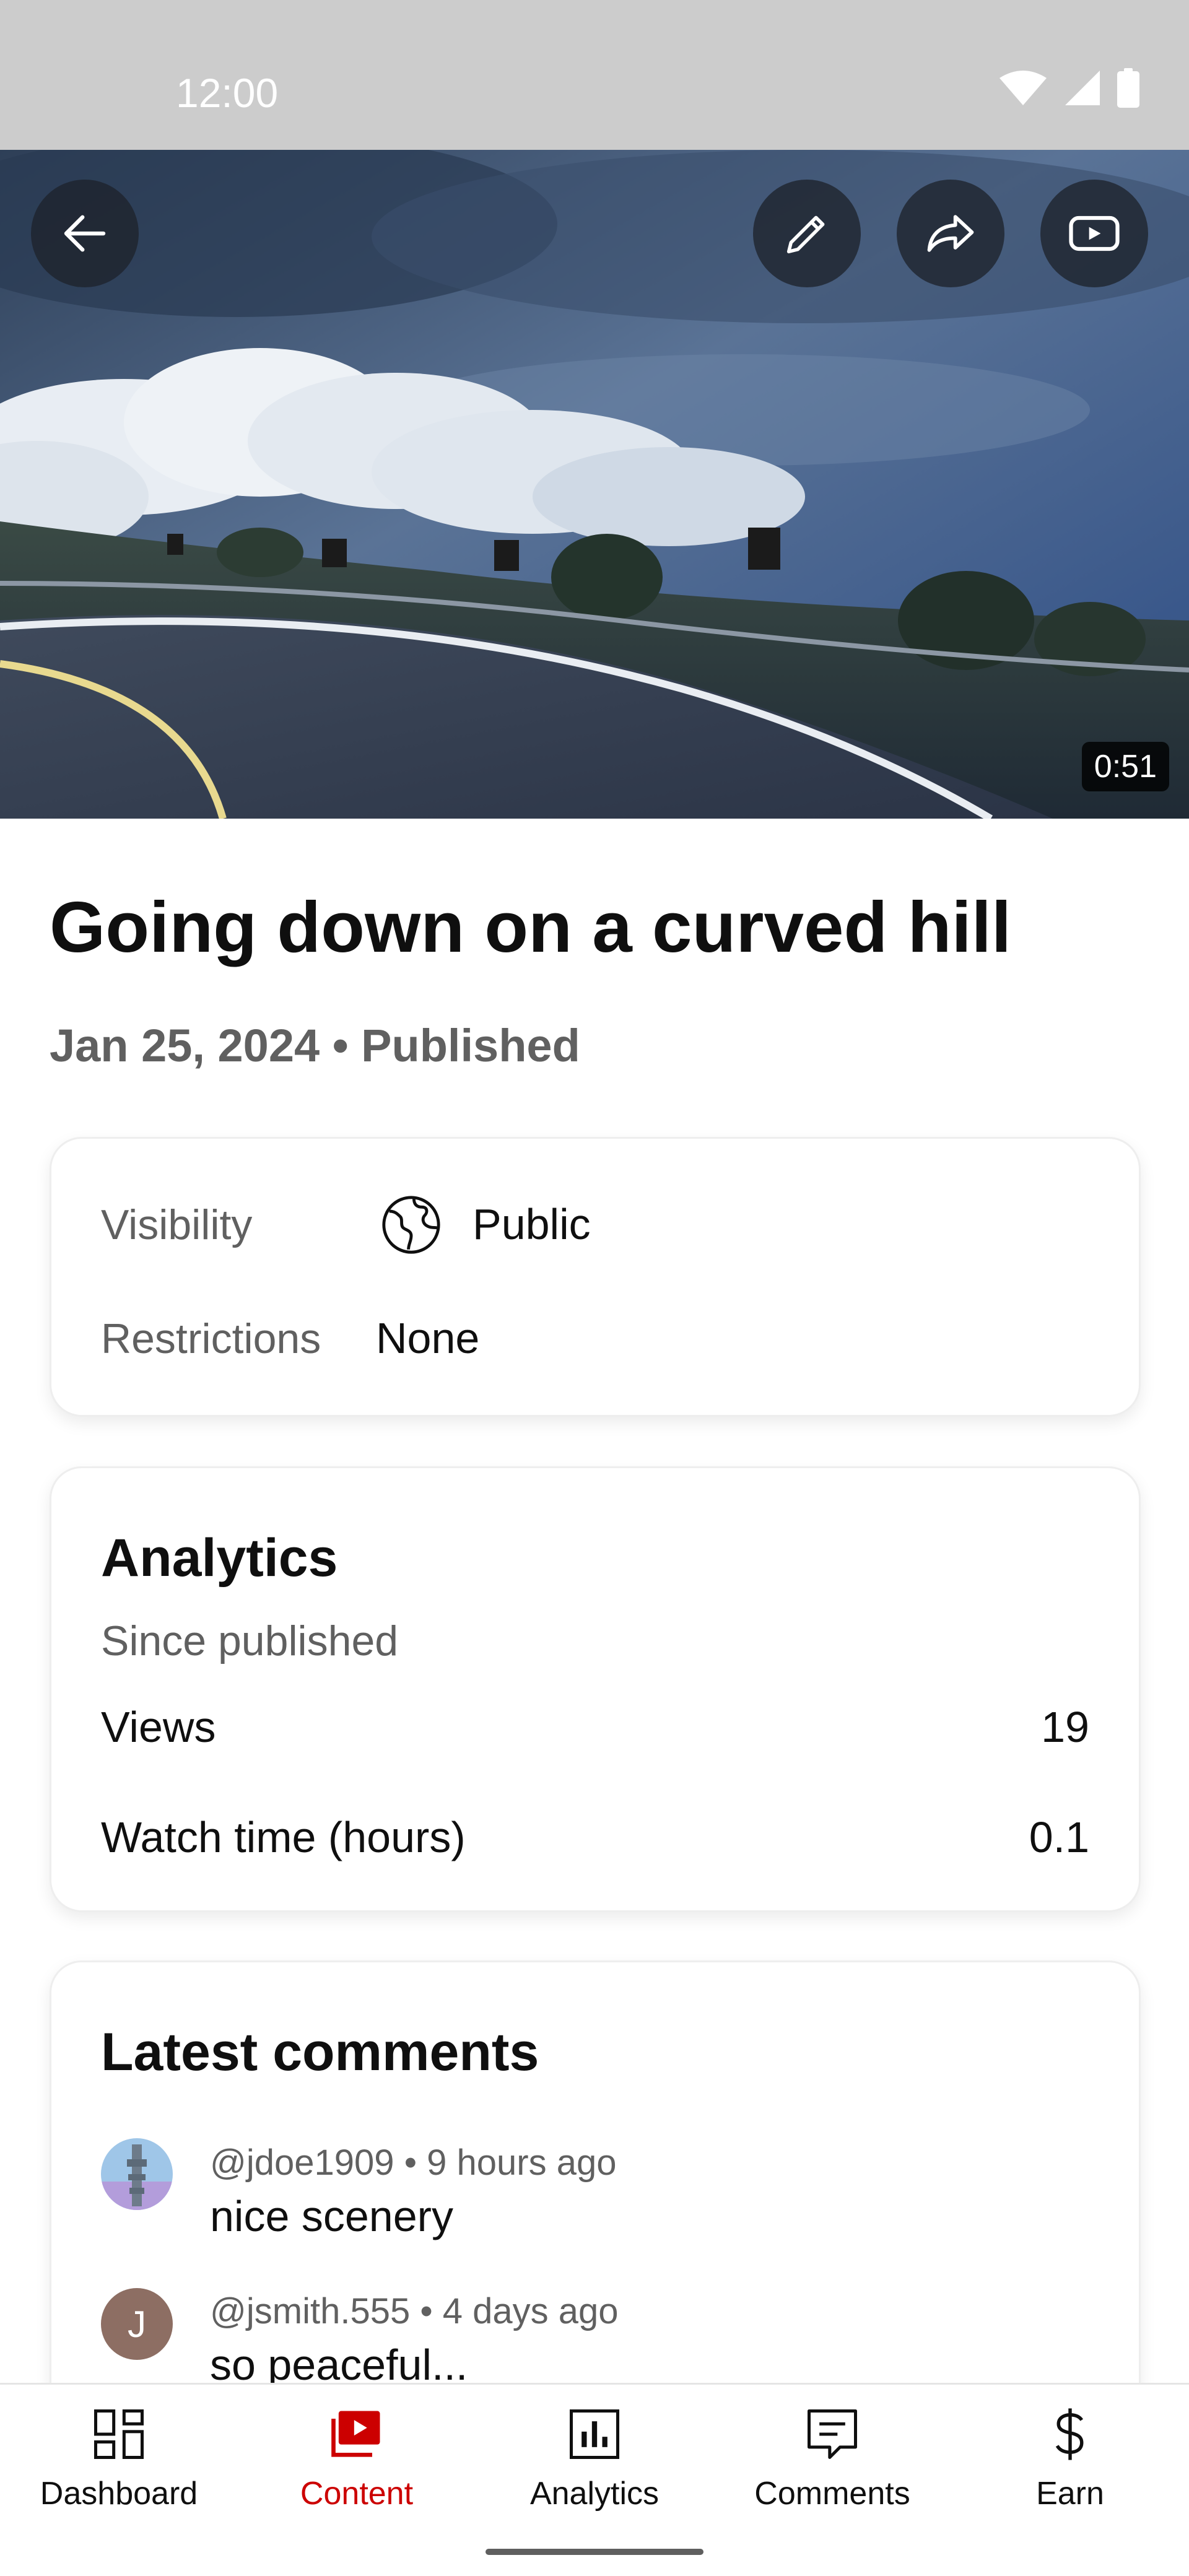 The image size is (1189, 2576). I want to click on comment-author: @jdoe1909, so click(302, 2163).